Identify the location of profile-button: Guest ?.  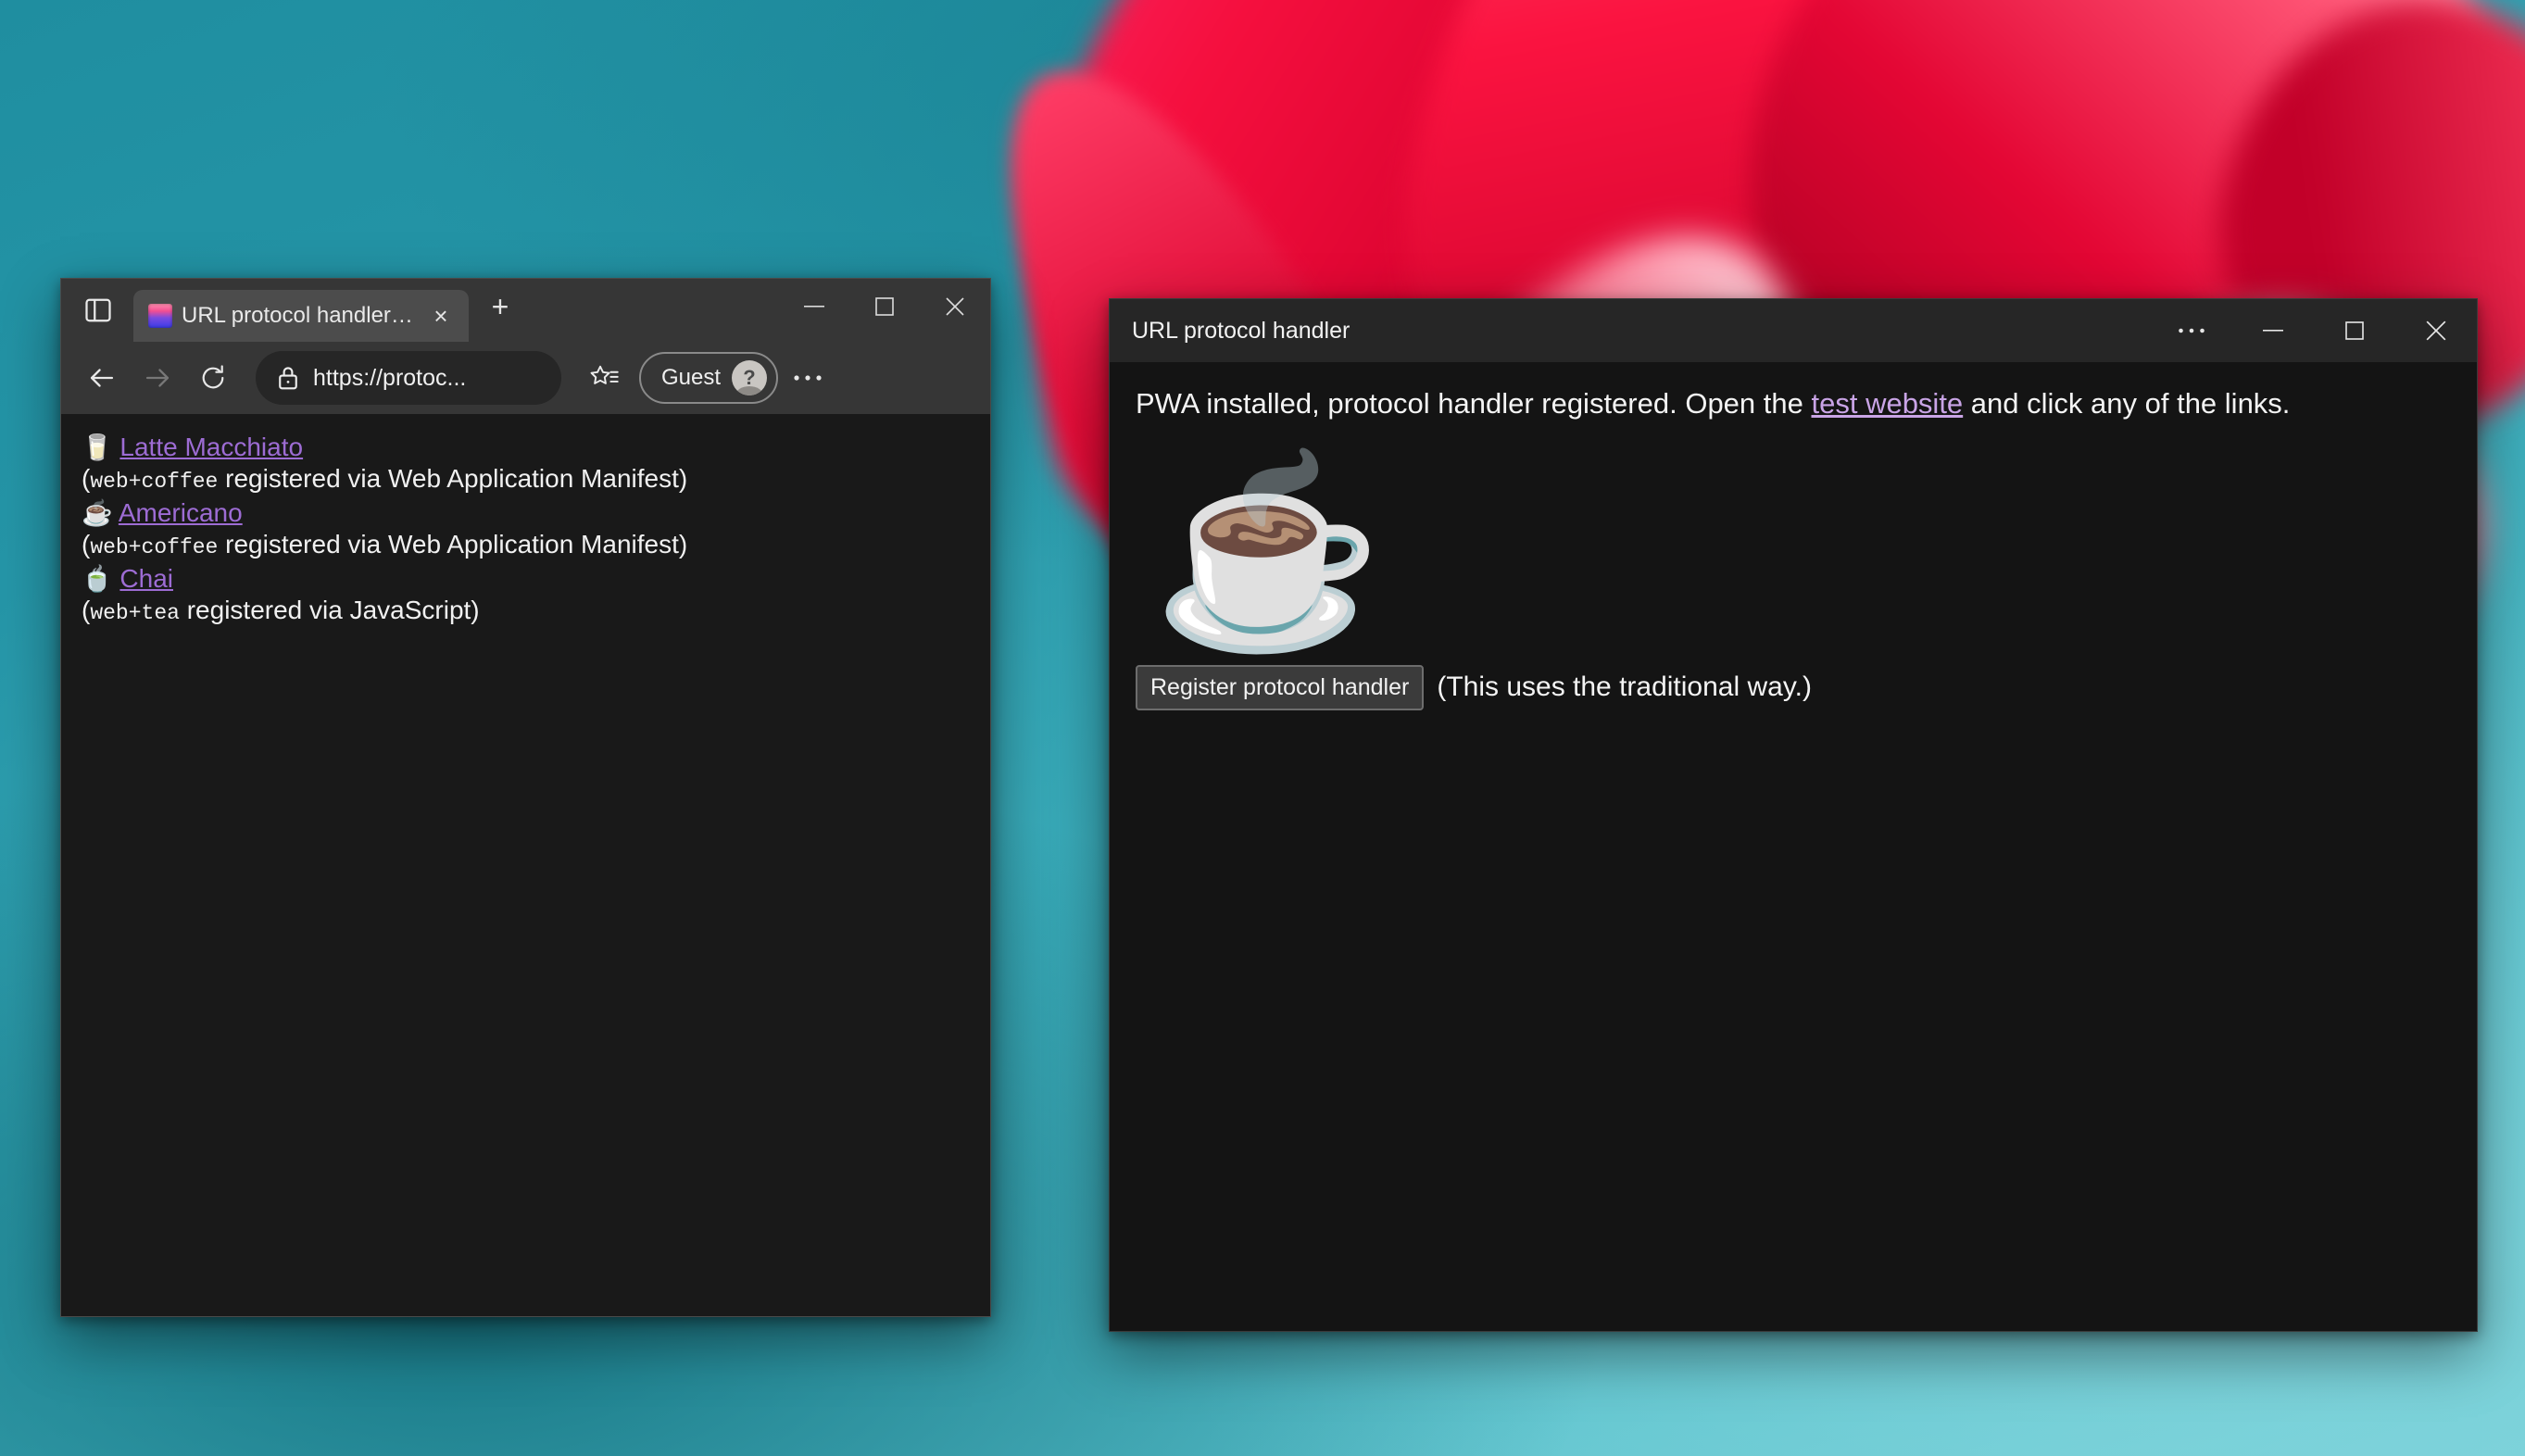
(709, 378).